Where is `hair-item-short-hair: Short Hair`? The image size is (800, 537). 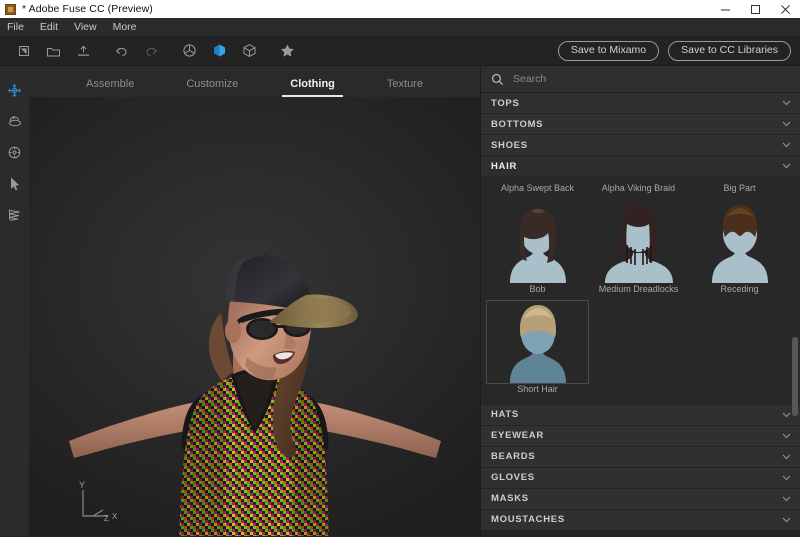 hair-item-short-hair: Short Hair is located at coordinates (537, 350).